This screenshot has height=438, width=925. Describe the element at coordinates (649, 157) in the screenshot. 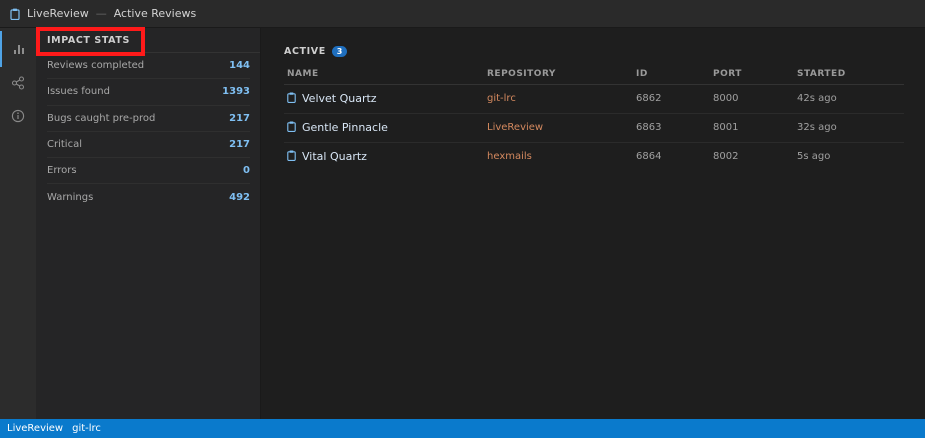

I see `id-cell: 6864` at that location.